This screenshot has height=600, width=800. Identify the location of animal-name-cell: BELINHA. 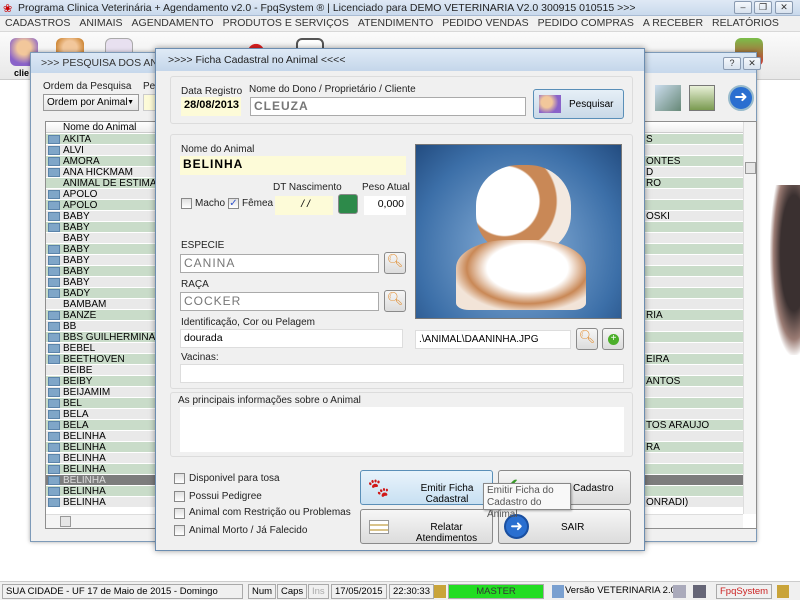
(84, 469).